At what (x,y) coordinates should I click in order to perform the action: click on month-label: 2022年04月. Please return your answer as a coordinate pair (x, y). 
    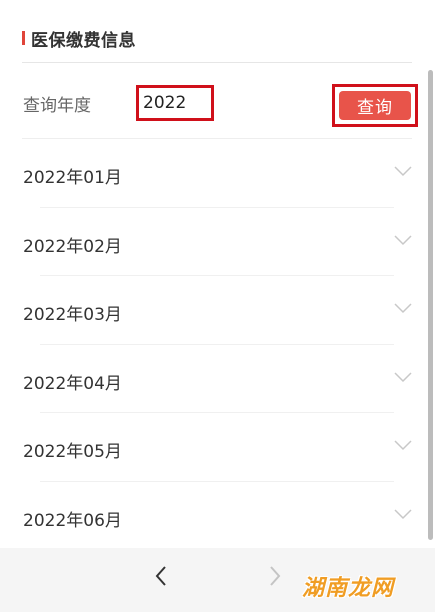
    Looking at the image, I should click on (72, 383).